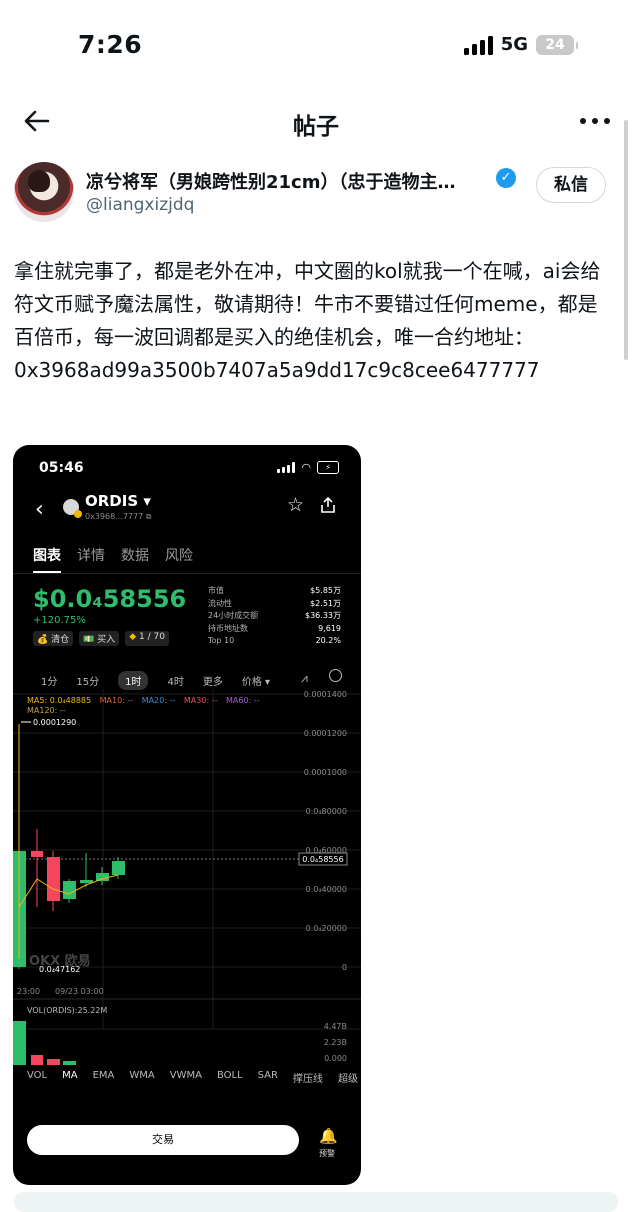 Image resolution: width=632 pixels, height=1212 pixels. I want to click on share-icon, so click(328, 504).